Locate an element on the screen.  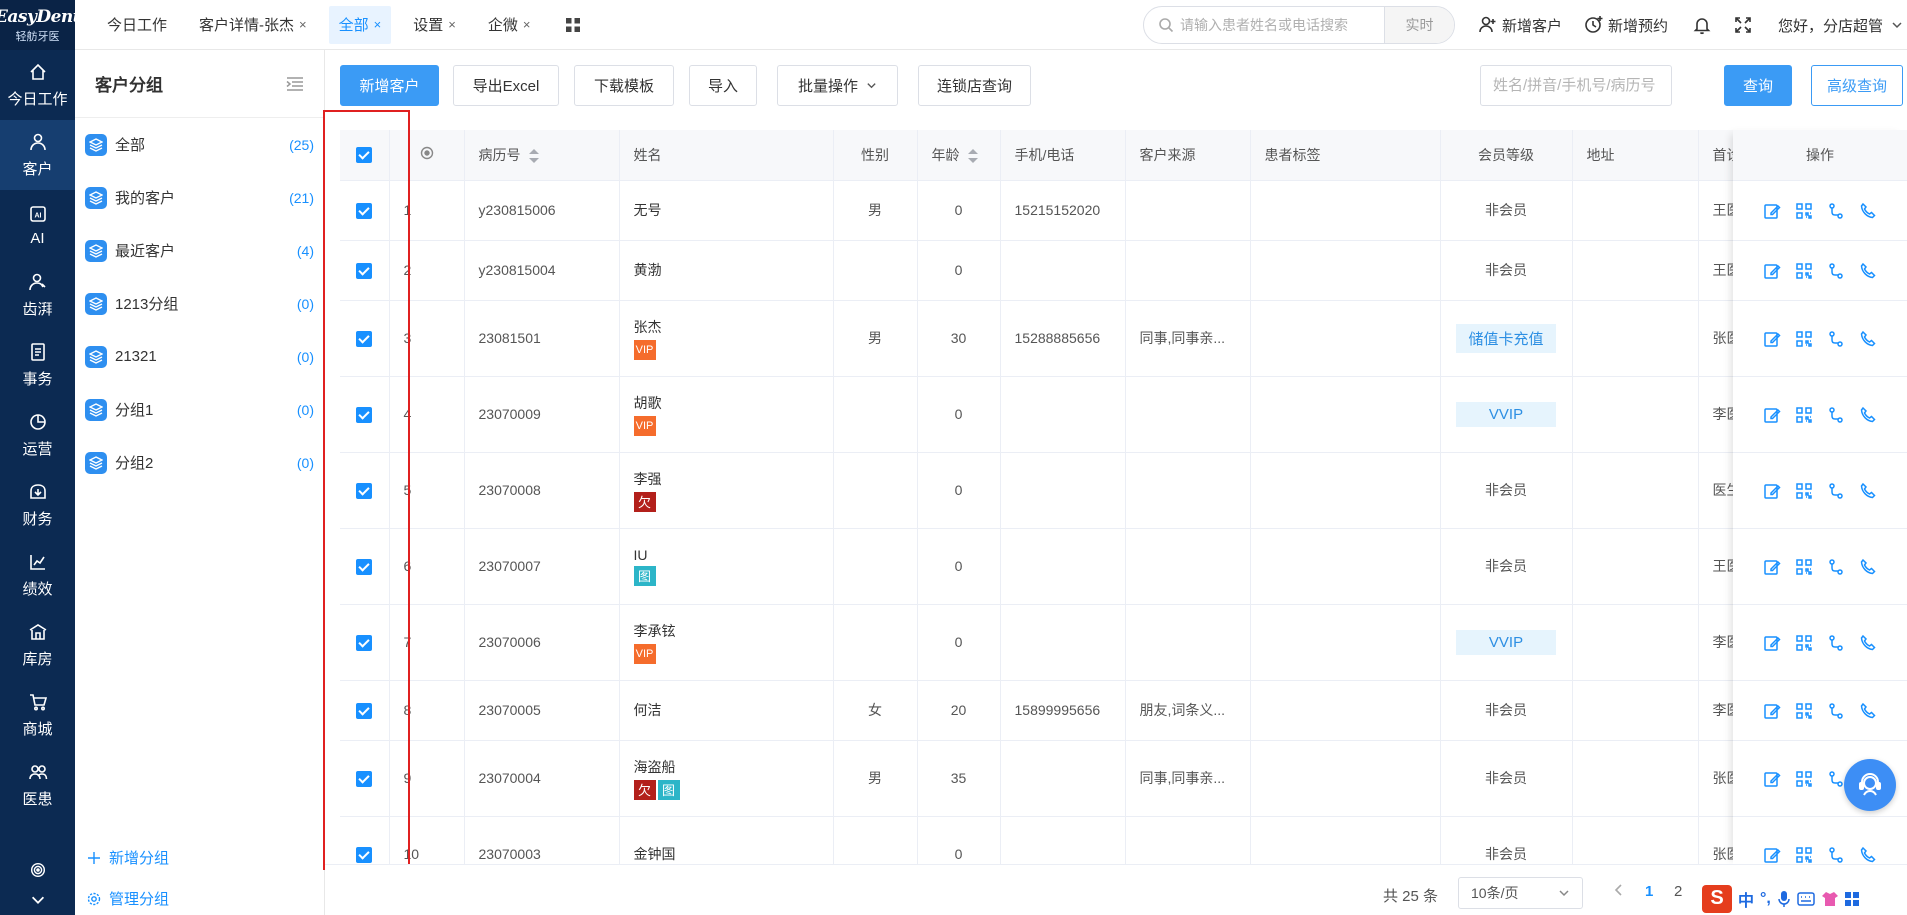
patient-name-cell: 张杰 VIP is located at coordinates (726, 338).